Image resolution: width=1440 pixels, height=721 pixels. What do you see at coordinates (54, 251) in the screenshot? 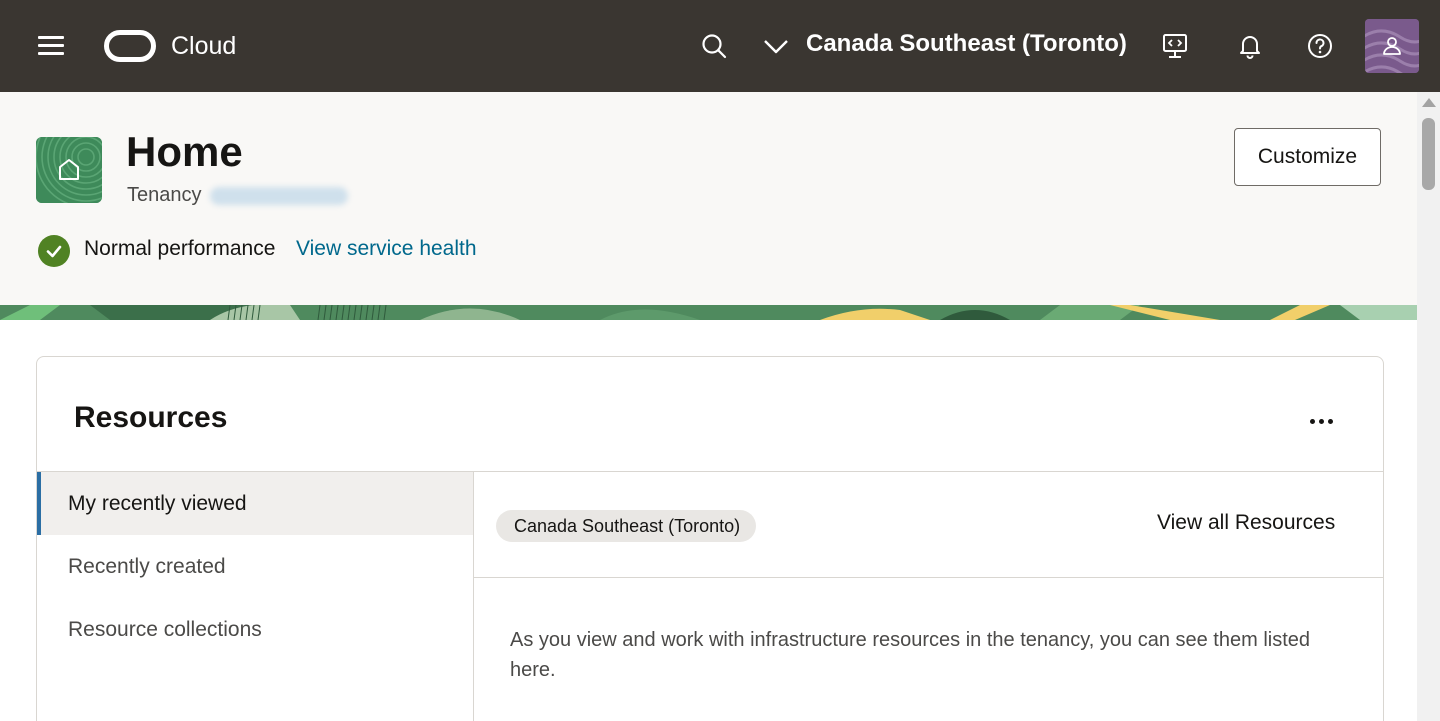
I see `check-circle-icon` at bounding box center [54, 251].